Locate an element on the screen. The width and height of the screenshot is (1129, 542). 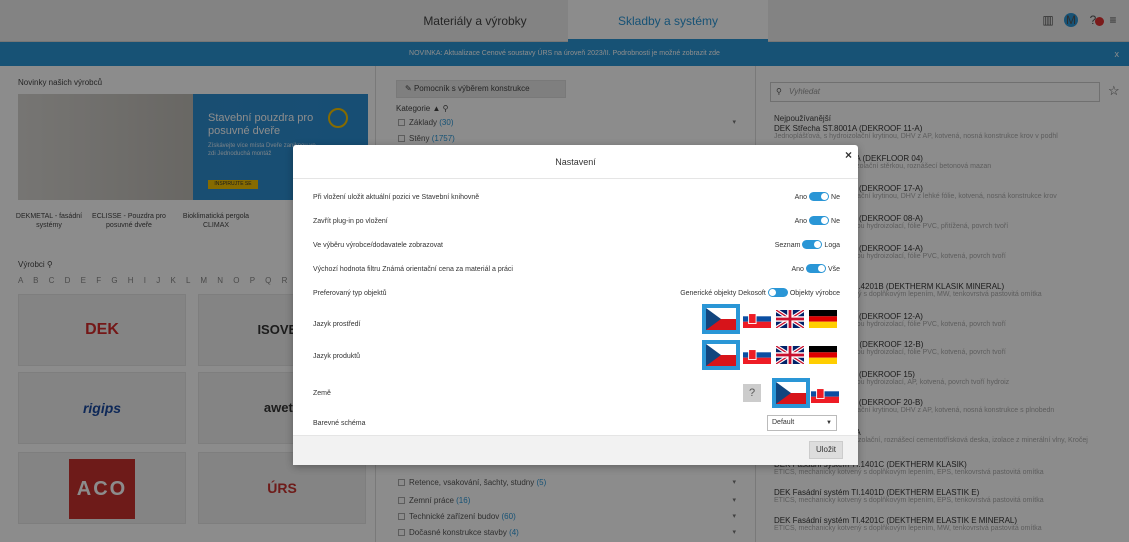
chevron-down-icon: ▼ is located at coordinates (829, 423).